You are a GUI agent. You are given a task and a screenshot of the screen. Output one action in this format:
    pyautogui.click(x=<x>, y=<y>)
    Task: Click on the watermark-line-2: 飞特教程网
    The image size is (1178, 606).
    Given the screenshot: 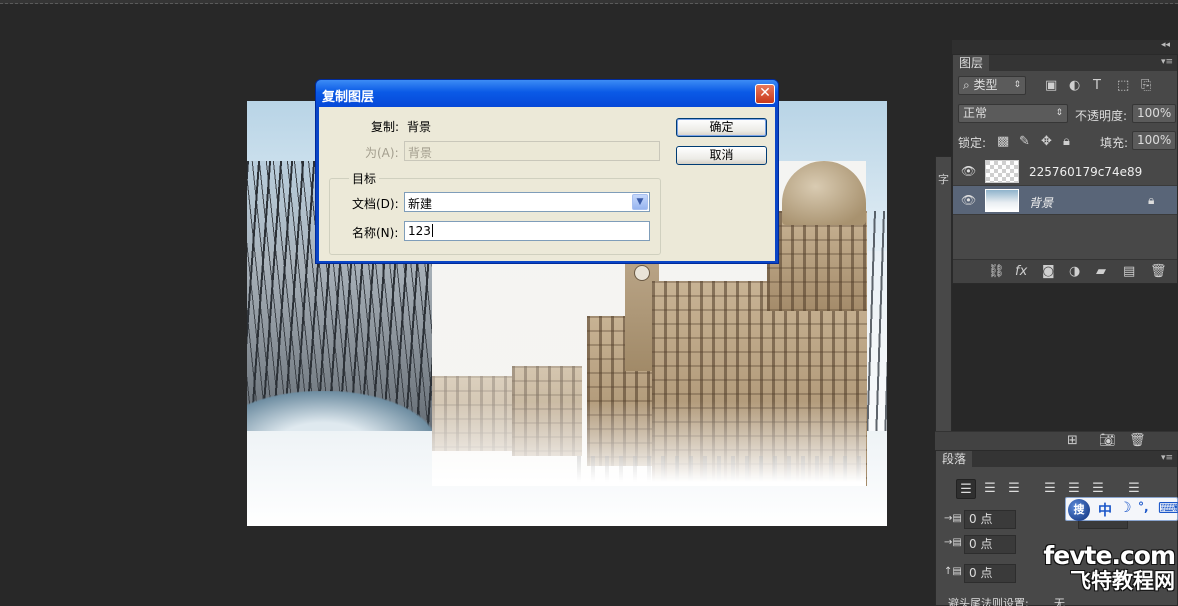 What is the action you would take?
    pyautogui.click(x=1122, y=581)
    